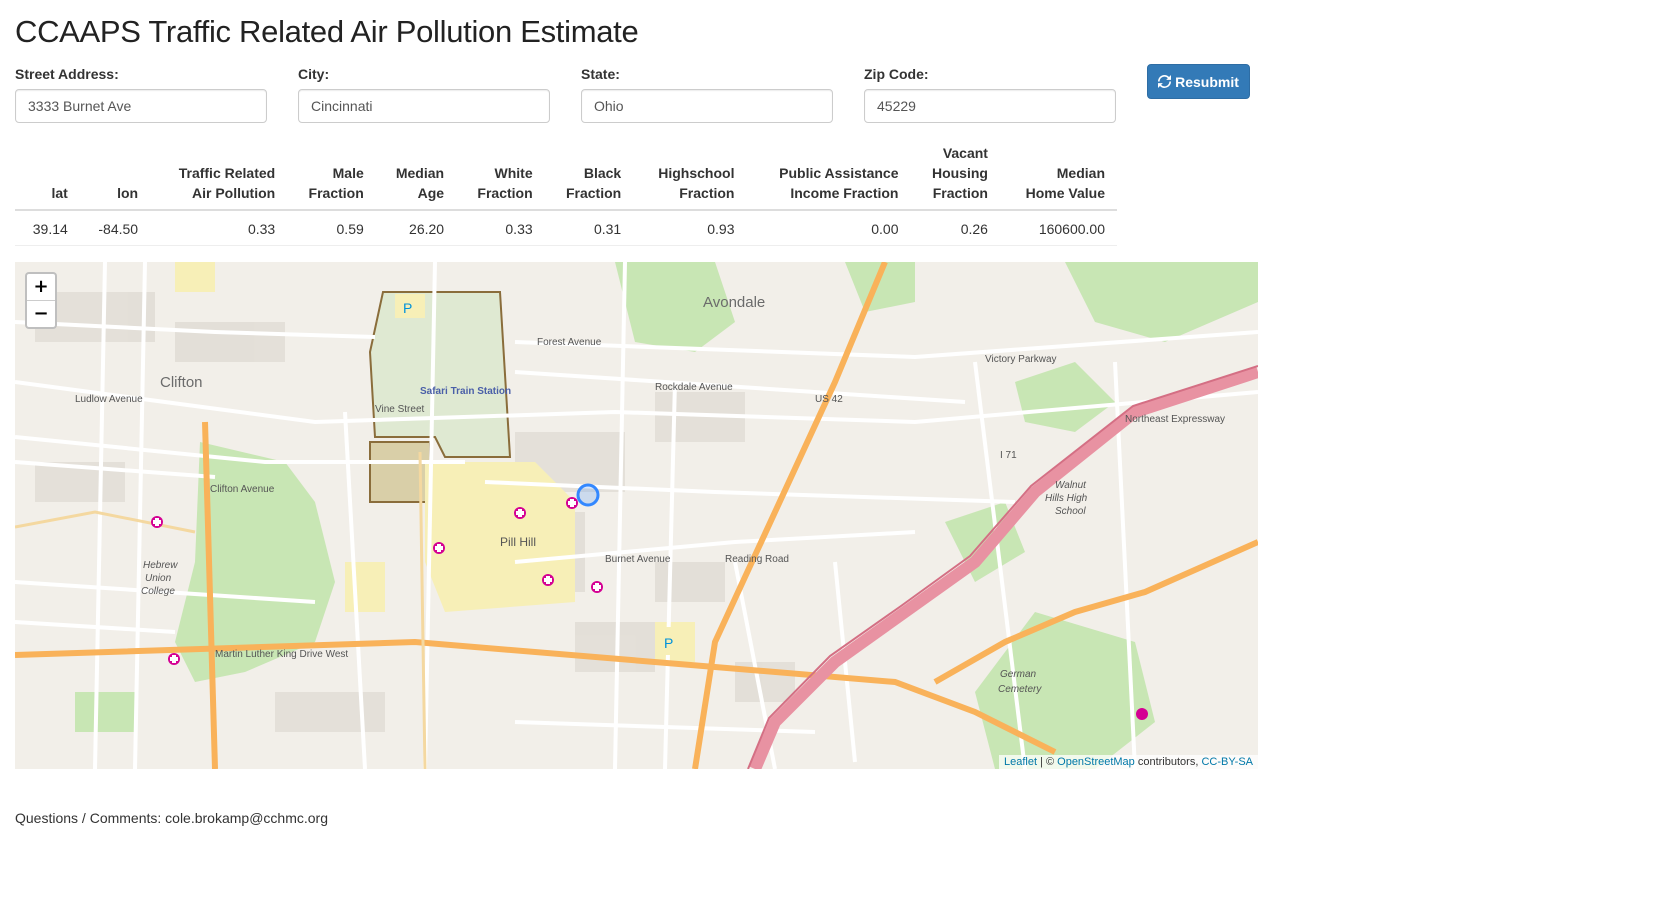 This screenshot has height=907, width=1680. What do you see at coordinates (1018, 674) in the screenshot?
I see `map-label-german: German` at bounding box center [1018, 674].